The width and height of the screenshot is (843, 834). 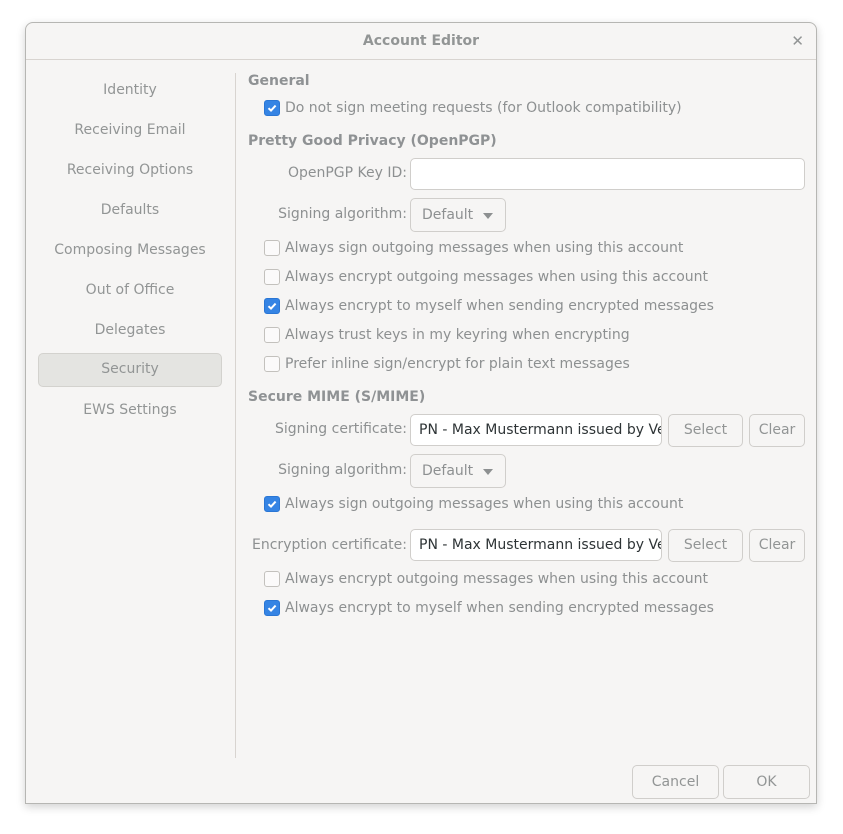 What do you see at coordinates (536, 545) in the screenshot?
I see `encryption-certificate-input: PN - Max Mustermann issued by Ver` at bounding box center [536, 545].